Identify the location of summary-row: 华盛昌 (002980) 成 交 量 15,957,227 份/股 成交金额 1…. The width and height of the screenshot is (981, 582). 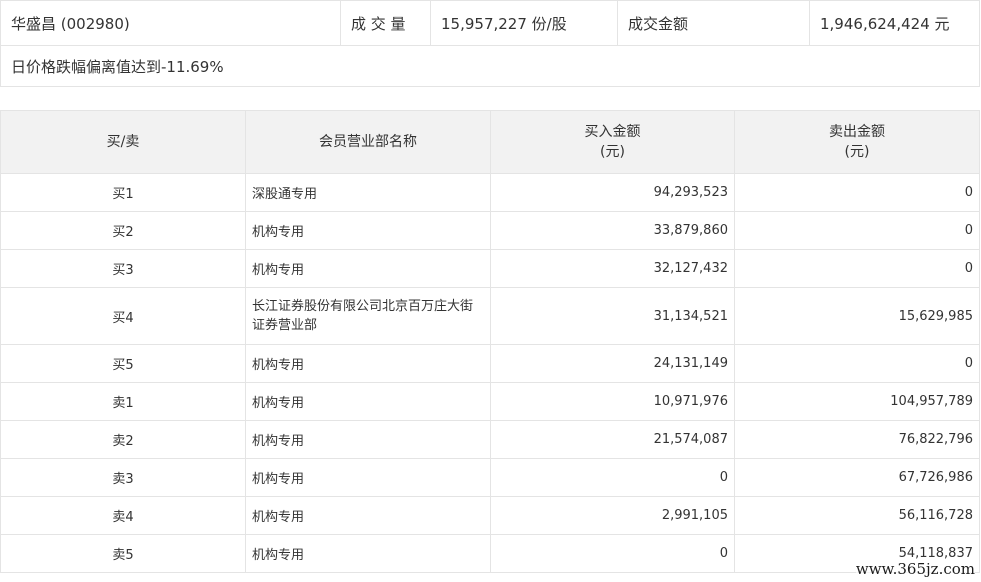
(490, 23).